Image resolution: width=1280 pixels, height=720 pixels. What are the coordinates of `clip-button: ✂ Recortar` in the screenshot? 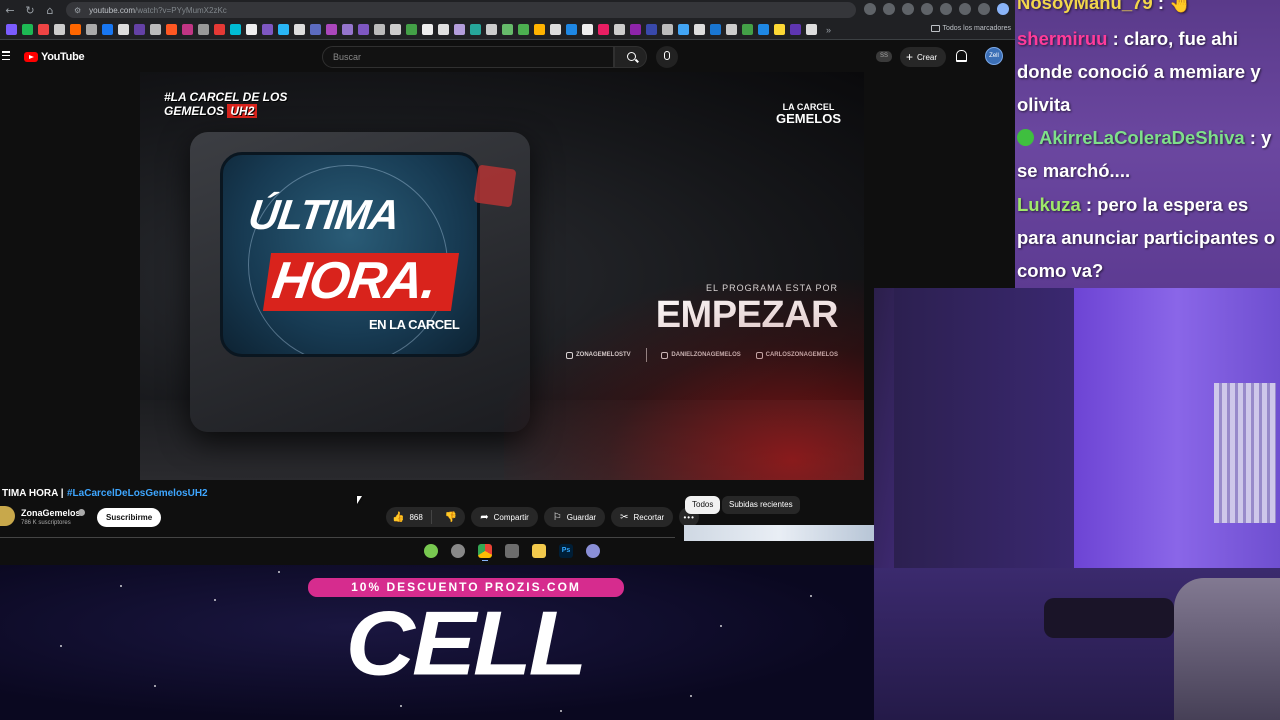 It's located at (642, 517).